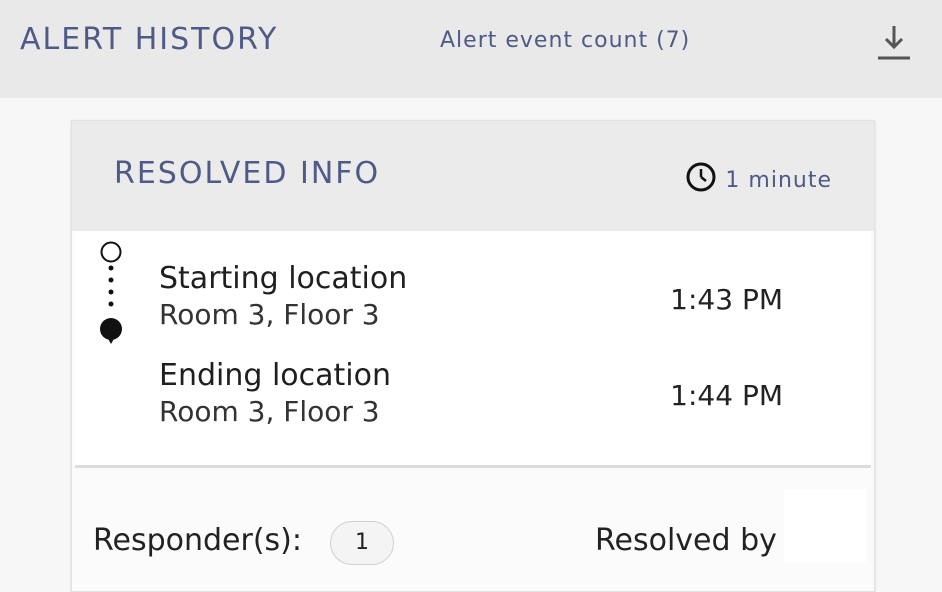  I want to click on clock-icon, so click(701, 180).